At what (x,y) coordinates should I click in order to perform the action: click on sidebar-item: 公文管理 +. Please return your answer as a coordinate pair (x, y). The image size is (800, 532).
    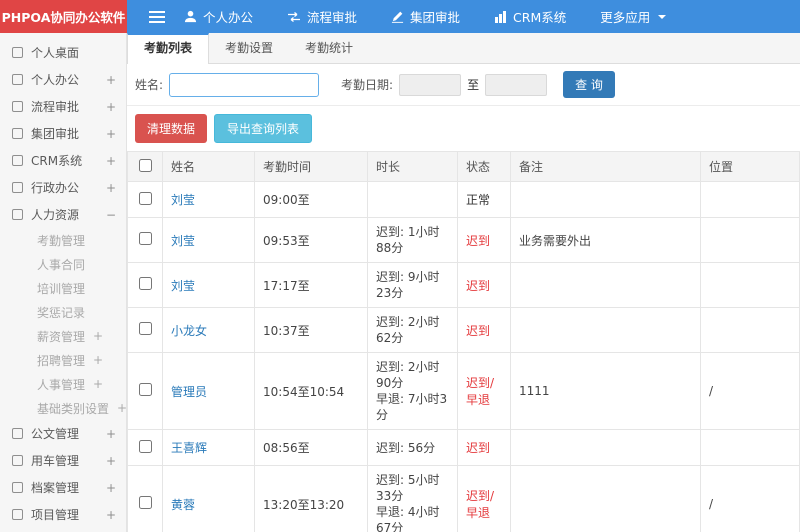
    Looking at the image, I should click on (63, 433).